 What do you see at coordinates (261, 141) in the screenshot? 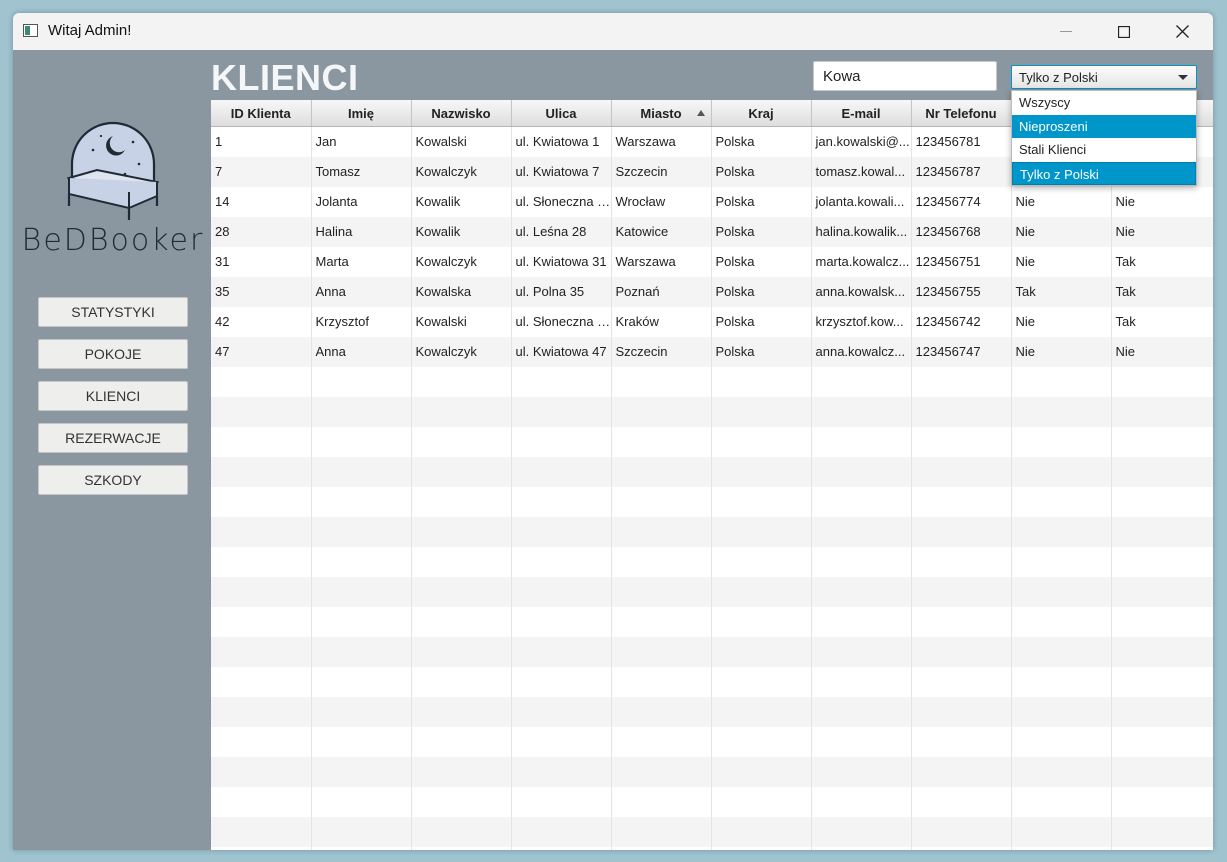
I see `table-cell: 1` at bounding box center [261, 141].